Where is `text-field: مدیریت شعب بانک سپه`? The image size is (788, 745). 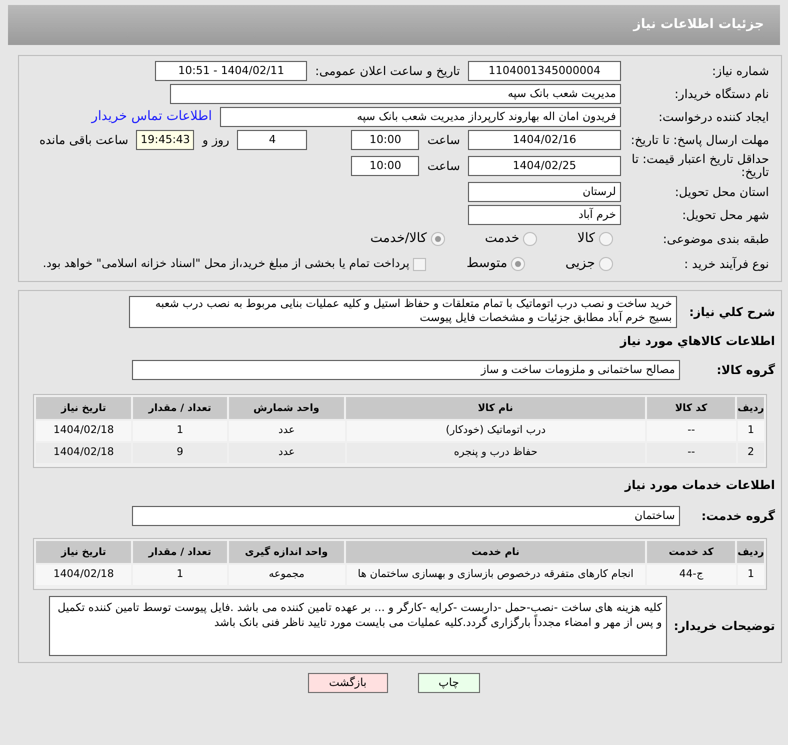 text-field: مدیریت شعب بانک سپه is located at coordinates (395, 94).